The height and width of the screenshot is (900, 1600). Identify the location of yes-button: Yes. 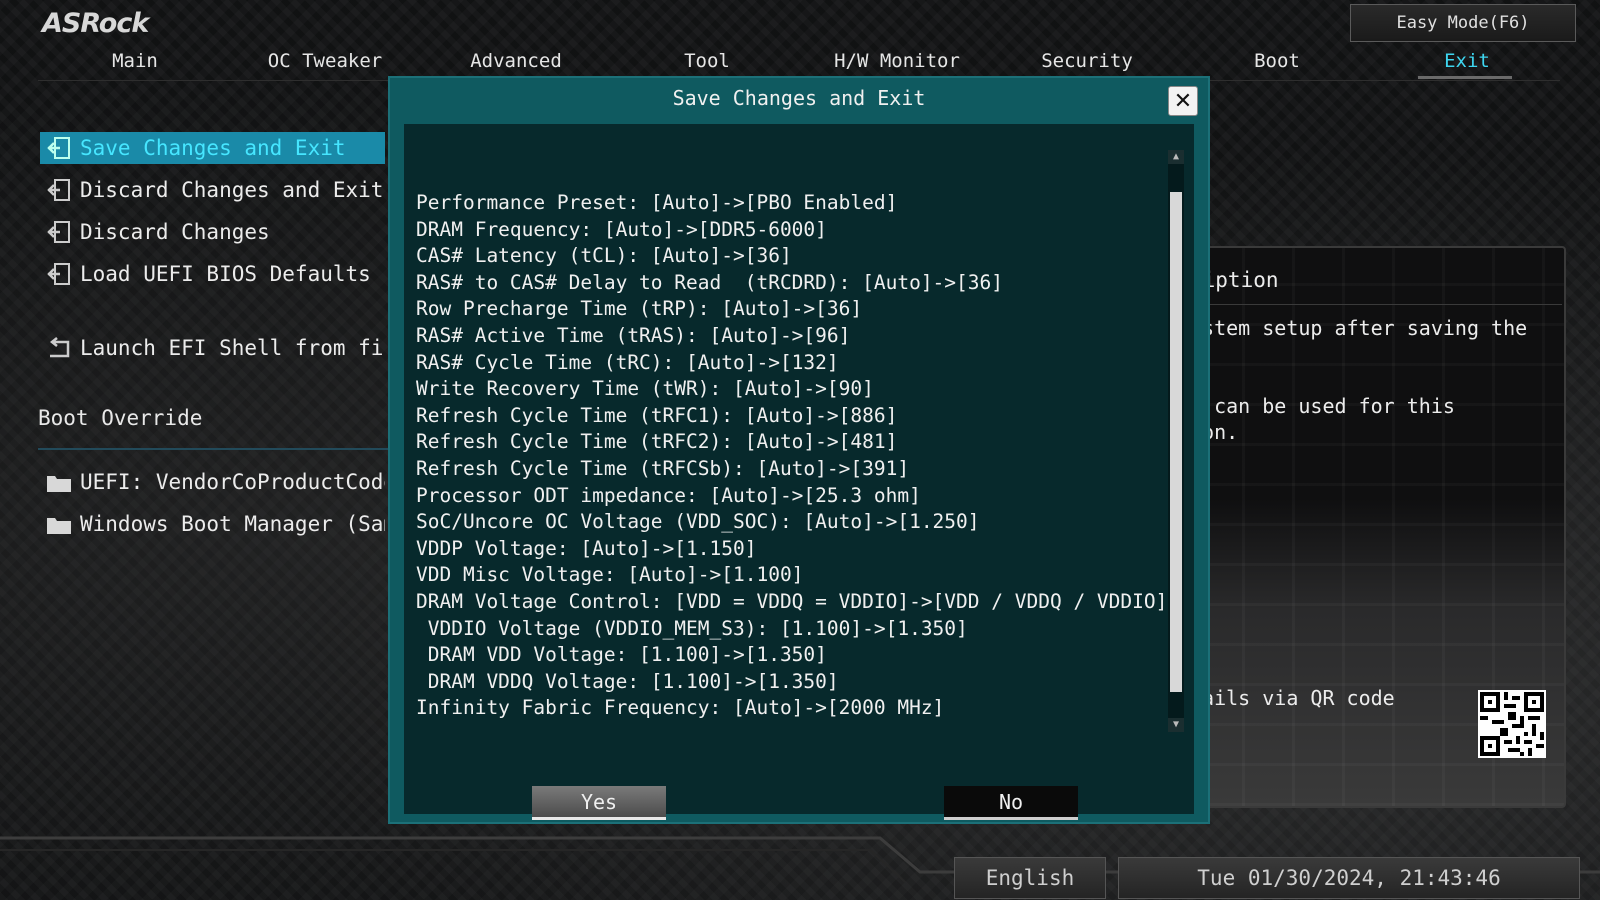
(599, 803).